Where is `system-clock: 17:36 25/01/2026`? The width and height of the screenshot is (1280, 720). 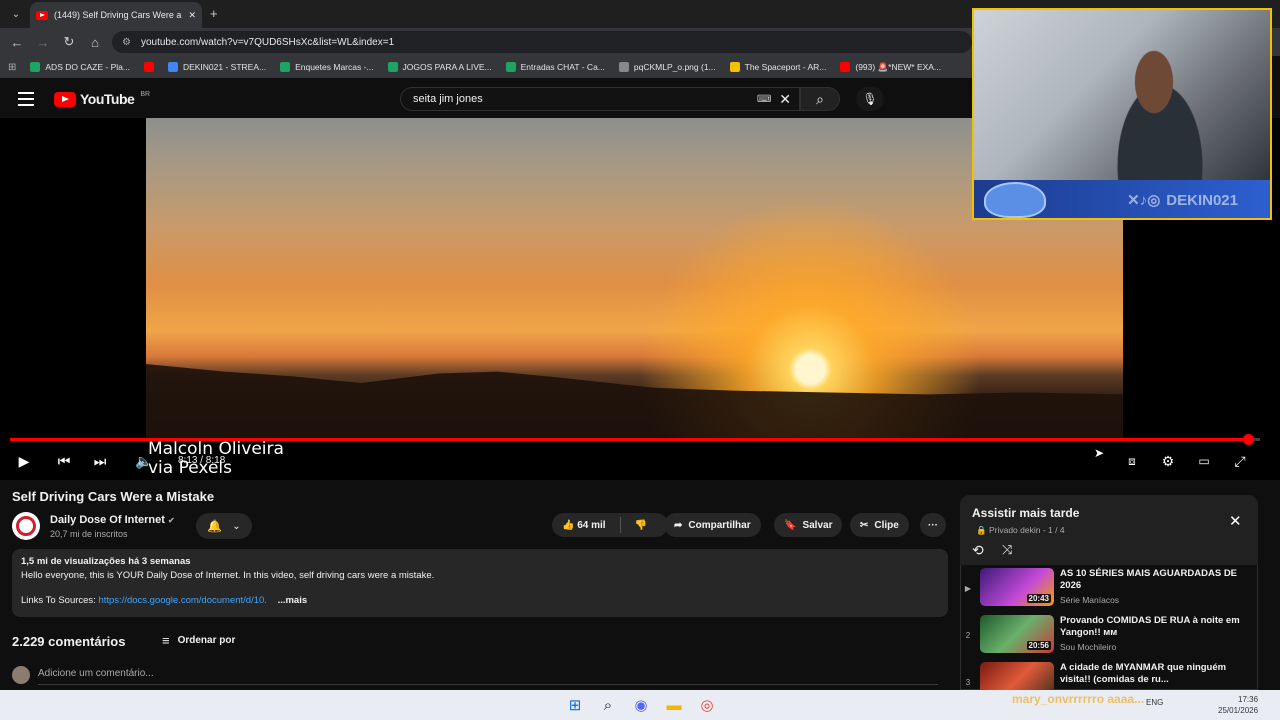 system-clock: 17:36 25/01/2026 is located at coordinates (1238, 705).